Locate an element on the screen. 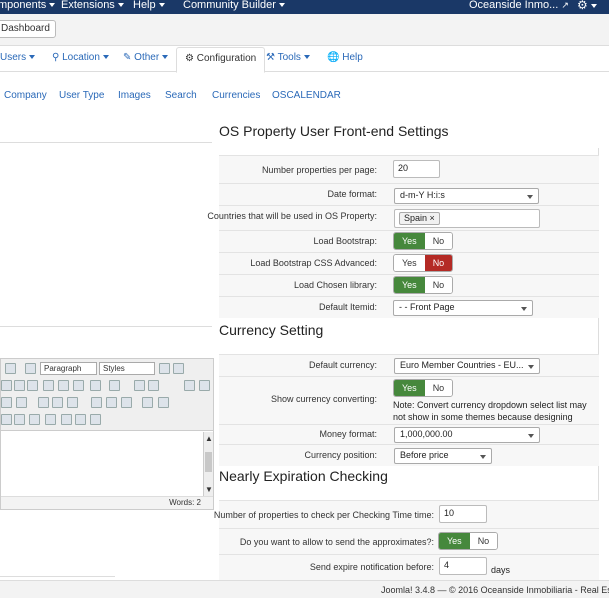 The width and height of the screenshot is (609, 598). send-before-input: 4 is located at coordinates (463, 566).